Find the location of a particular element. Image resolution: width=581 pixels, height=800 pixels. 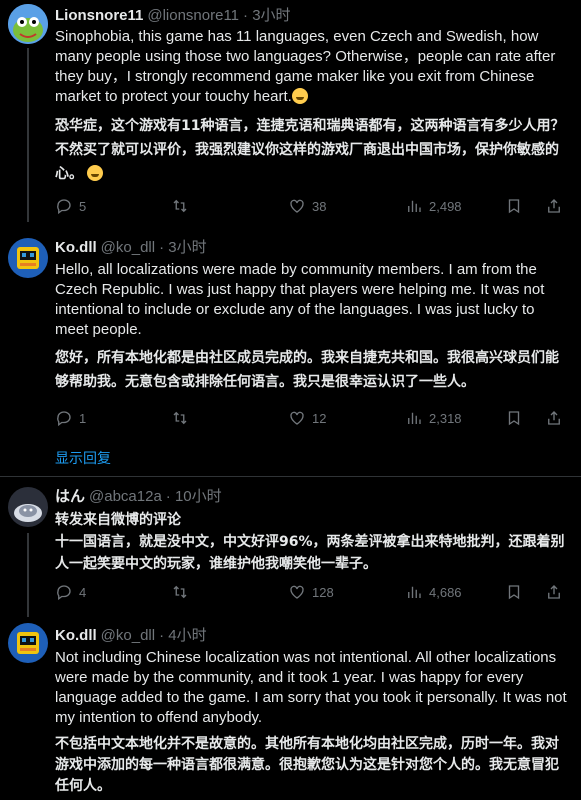

tweet-header: Ko.dll @ko_dll · 4小时 is located at coordinates (131, 636).